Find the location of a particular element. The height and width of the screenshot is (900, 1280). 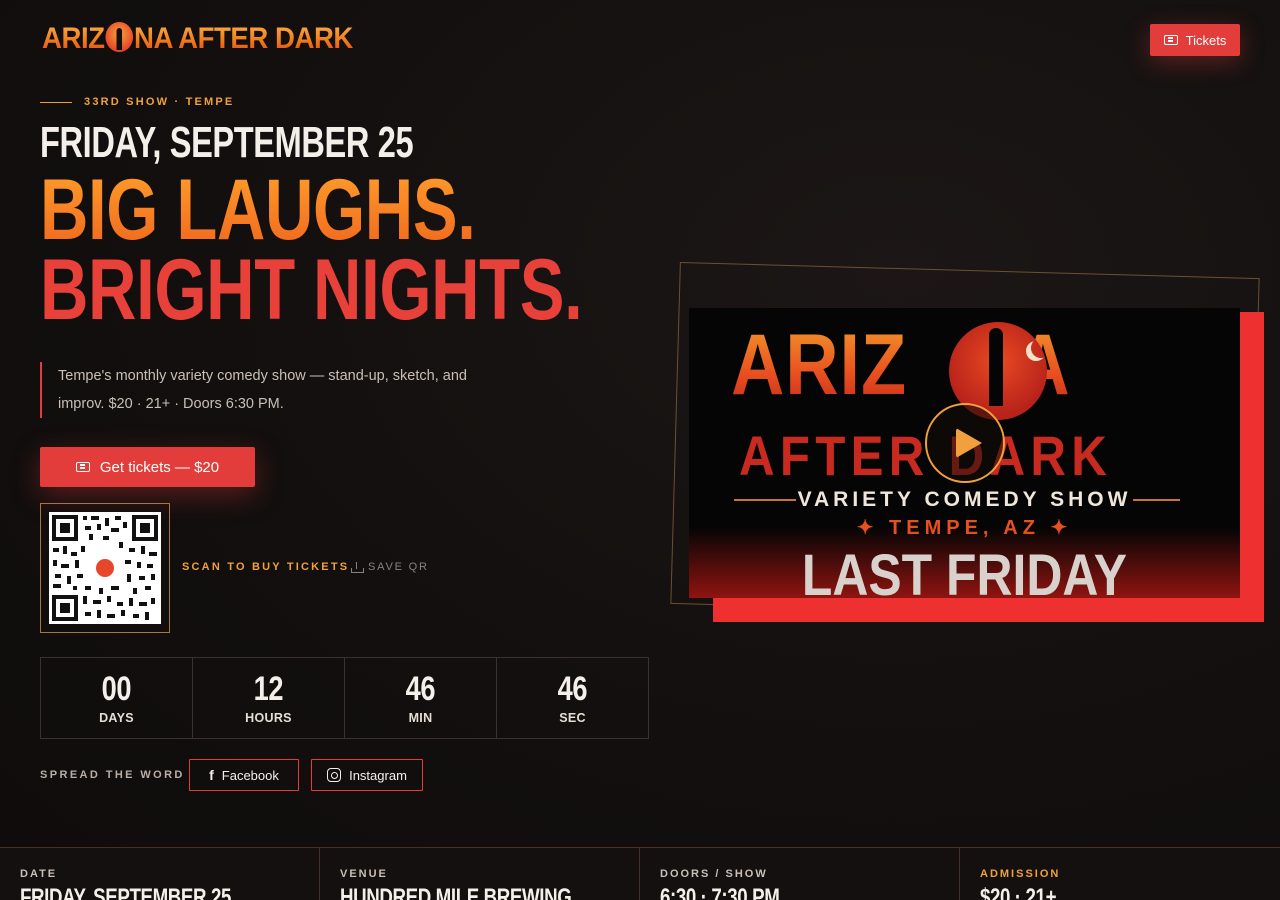

logo-wordmark: ARIZ NA AFTER DARK is located at coordinates (197, 38).